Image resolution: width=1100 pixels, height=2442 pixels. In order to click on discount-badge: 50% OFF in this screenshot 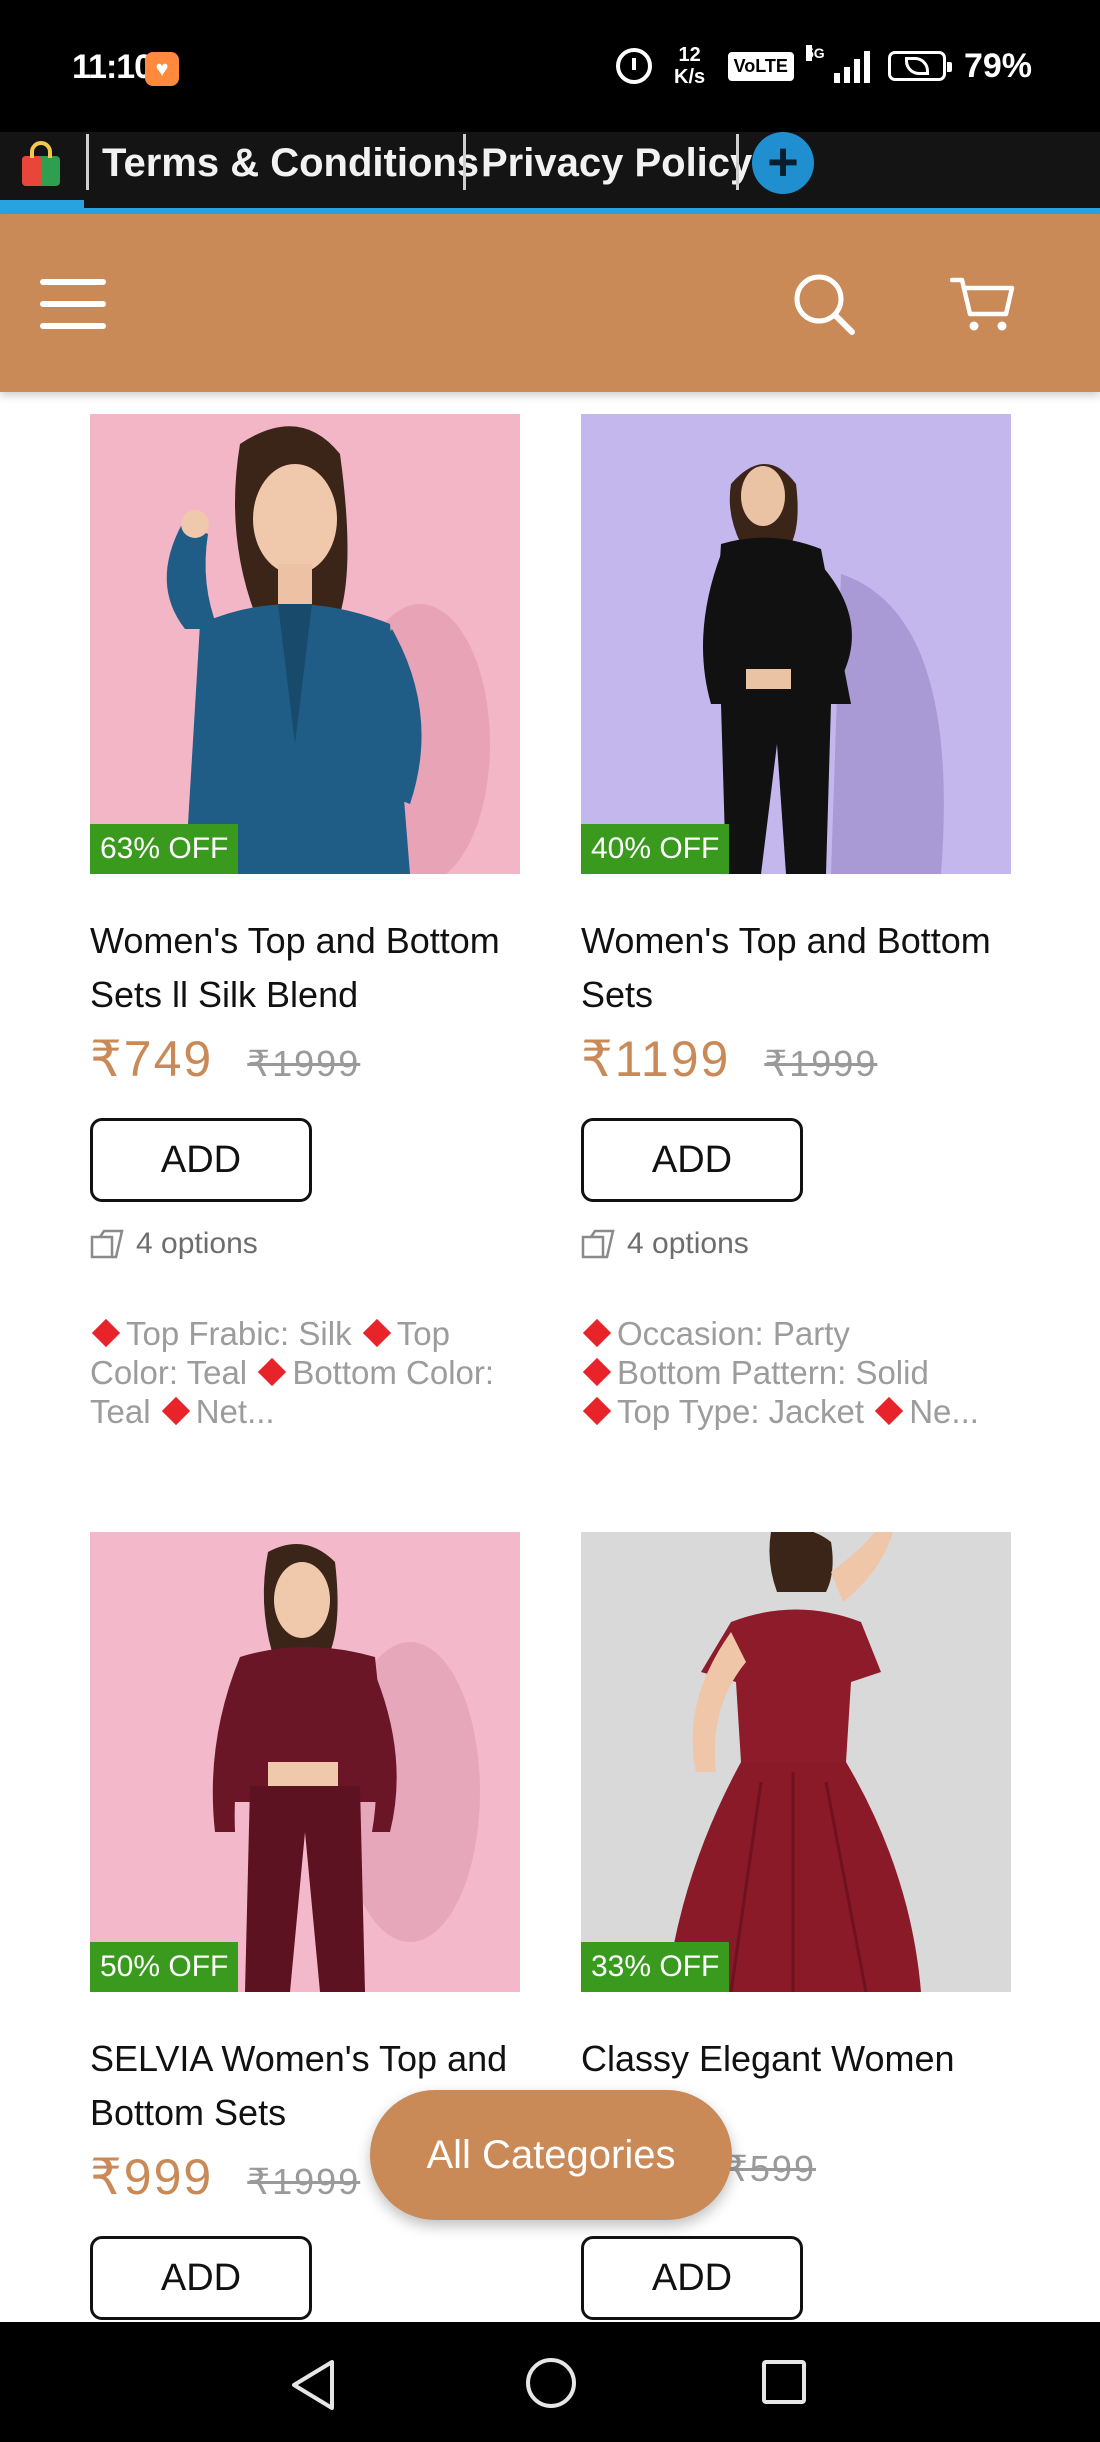, I will do `click(164, 1967)`.